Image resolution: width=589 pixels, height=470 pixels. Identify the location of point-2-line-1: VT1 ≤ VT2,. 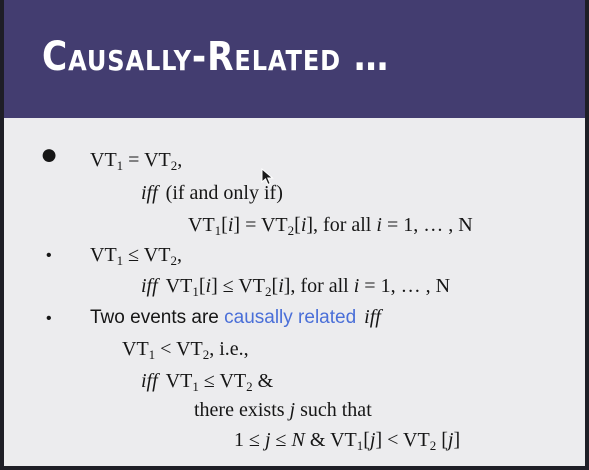
(136, 256).